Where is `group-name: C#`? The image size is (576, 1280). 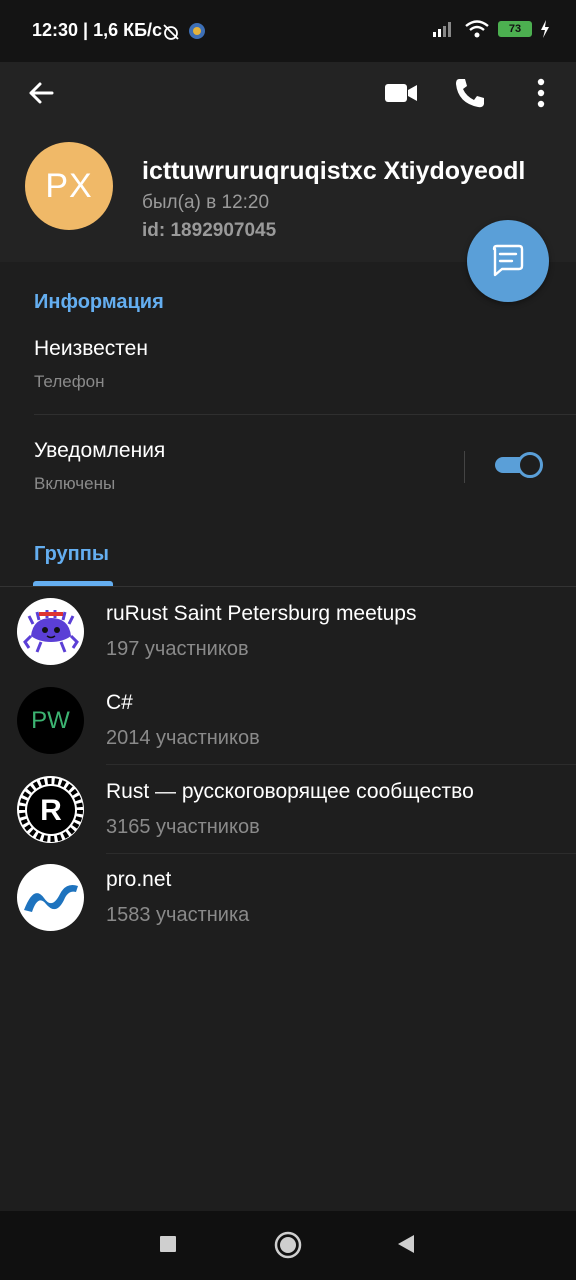 group-name: C# is located at coordinates (119, 702).